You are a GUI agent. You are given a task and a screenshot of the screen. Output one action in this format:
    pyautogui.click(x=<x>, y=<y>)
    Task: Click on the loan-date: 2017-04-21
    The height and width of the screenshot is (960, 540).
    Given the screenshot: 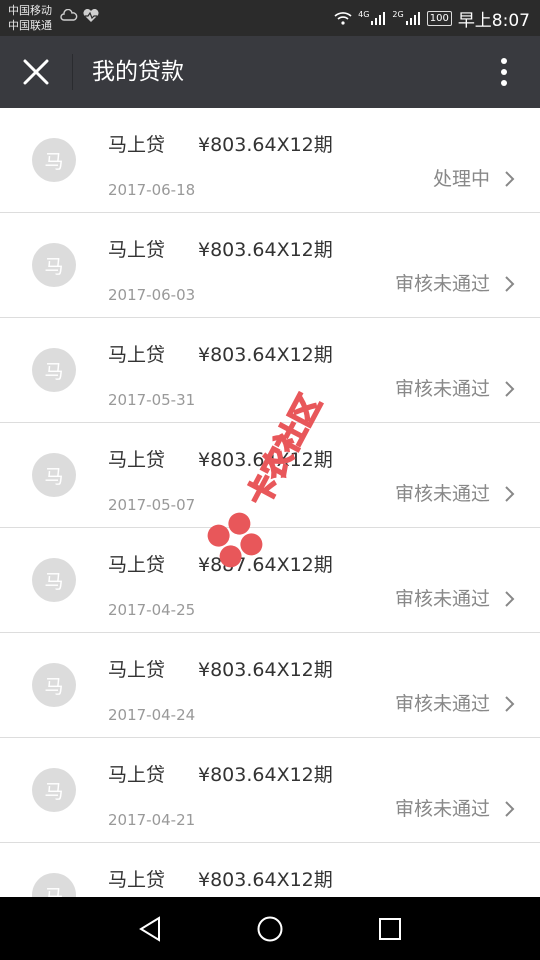 What is the action you would take?
    pyautogui.click(x=152, y=820)
    